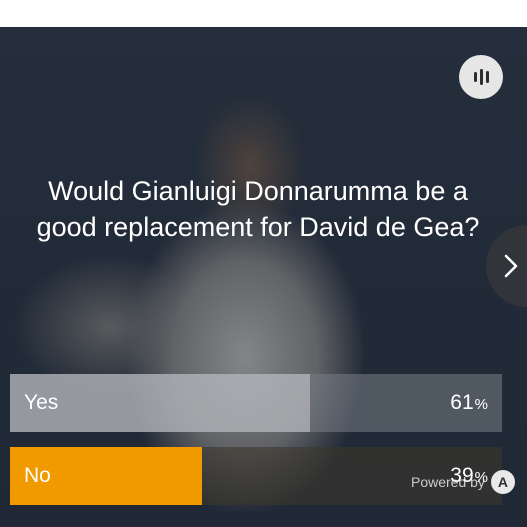  What do you see at coordinates (502, 482) in the screenshot?
I see `brand-logo-icon: A` at bounding box center [502, 482].